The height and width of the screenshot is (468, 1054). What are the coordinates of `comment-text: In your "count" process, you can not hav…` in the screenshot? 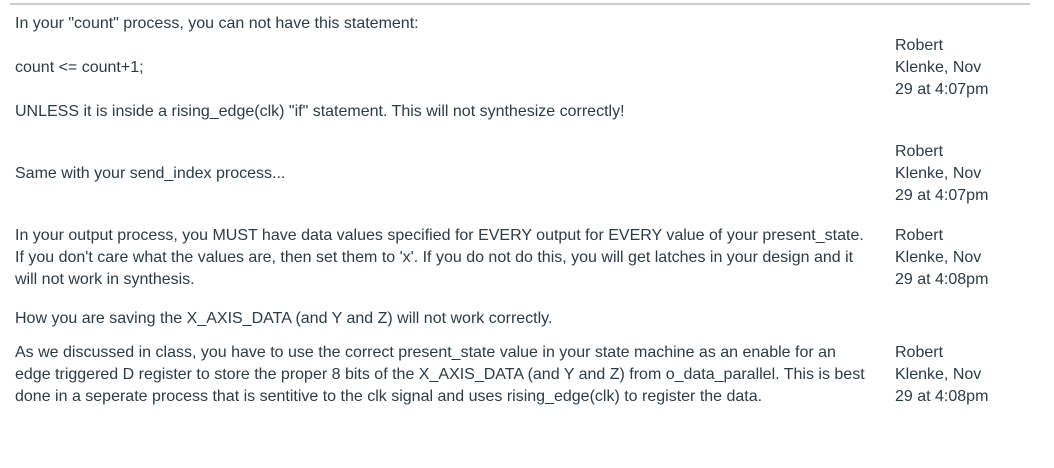 It's located at (217, 23).